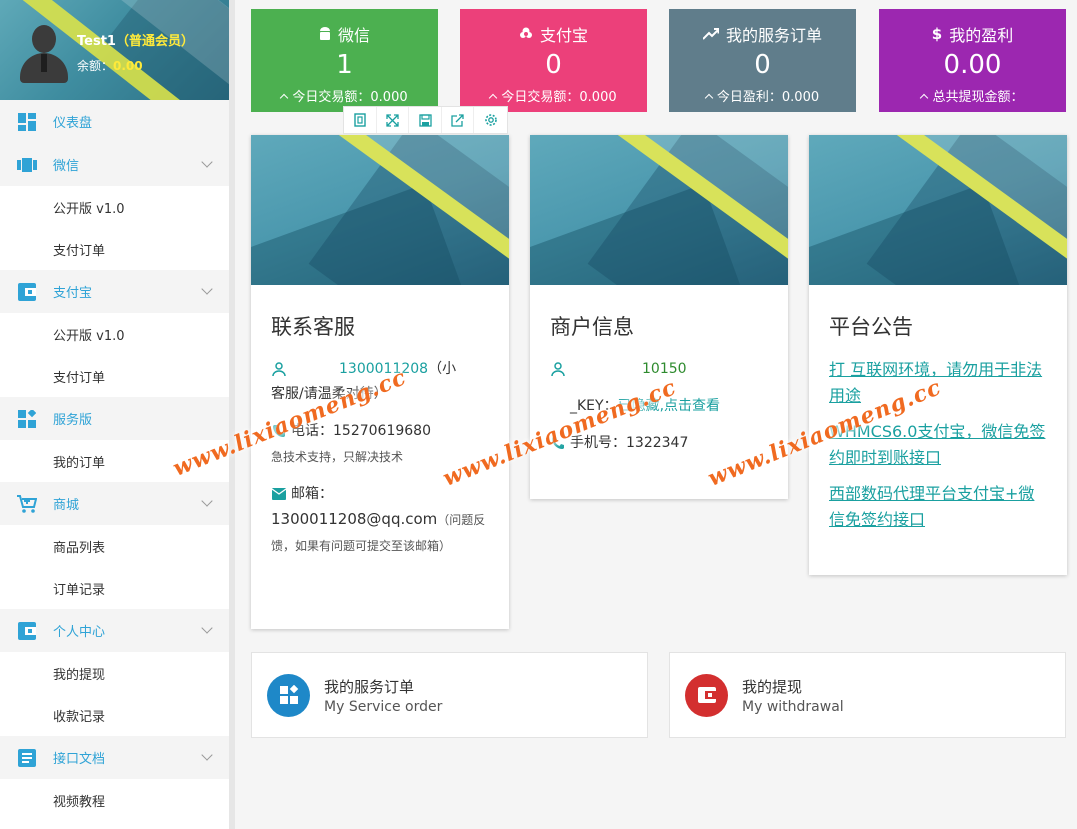  What do you see at coordinates (378, 519) in the screenshot?
I see `contact-email: 邮箱： 1300011208@qq.com（问题反馈，如果有问题可提交至该邮箱）` at bounding box center [378, 519].